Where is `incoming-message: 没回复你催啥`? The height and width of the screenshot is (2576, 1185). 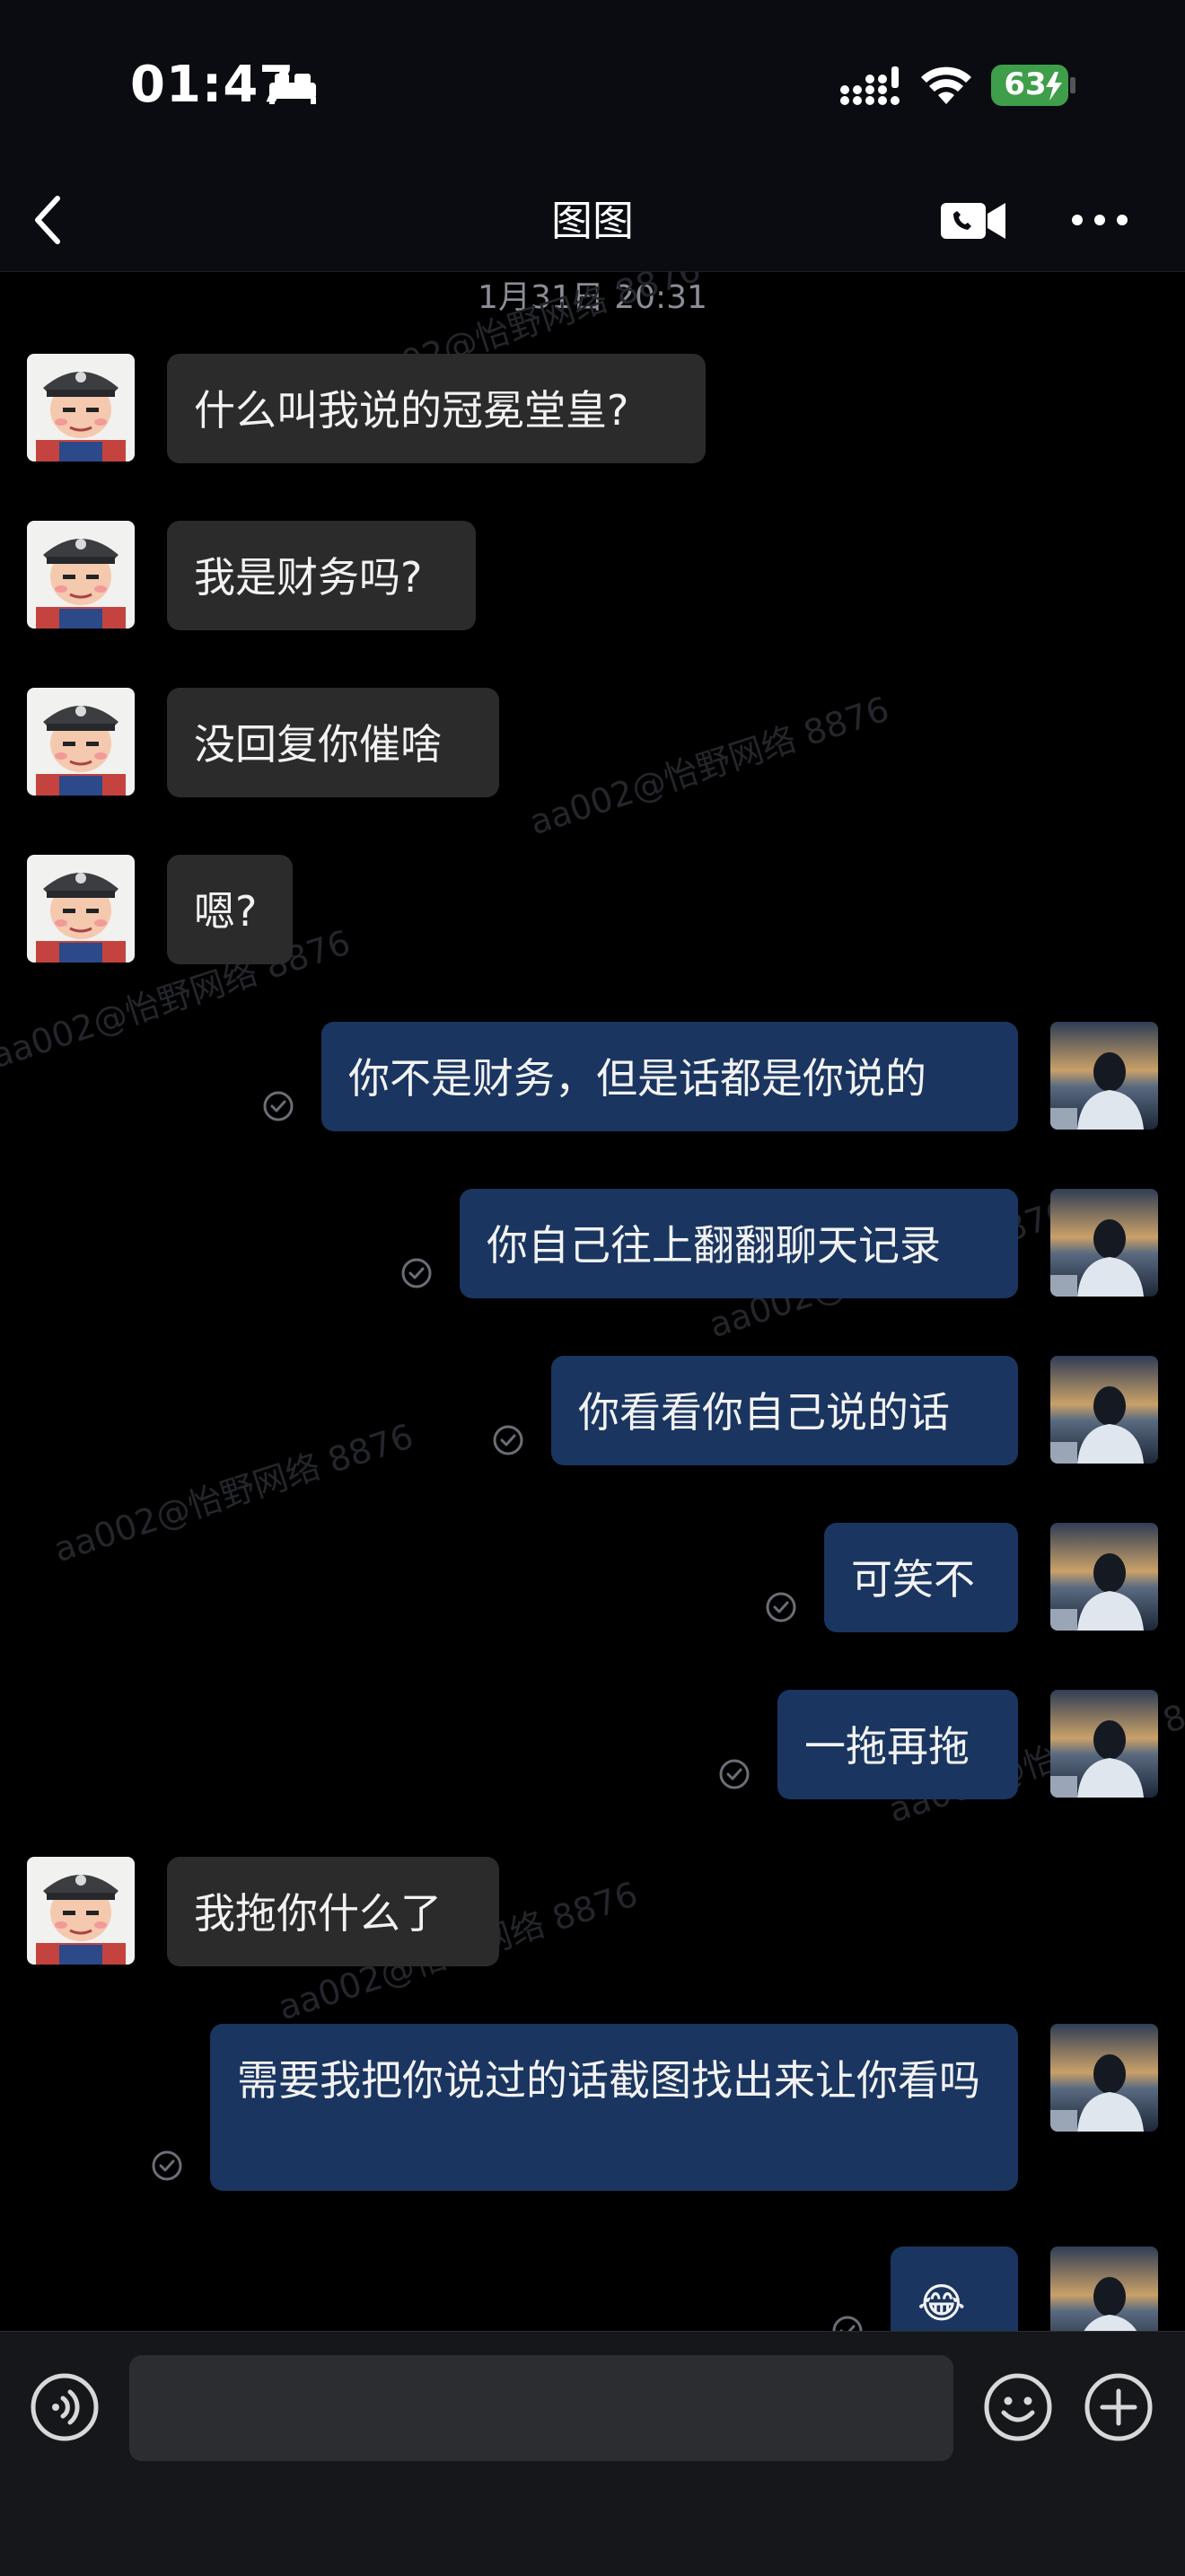 incoming-message: 没回复你催啥 is located at coordinates (592, 742).